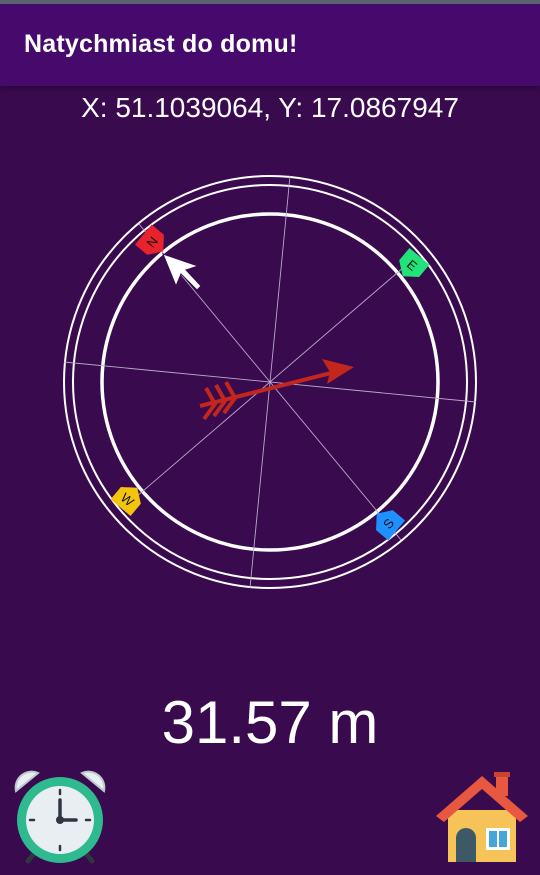 Image resolution: width=540 pixels, height=875 pixels. I want to click on status-bar-strip, so click(270, 2).